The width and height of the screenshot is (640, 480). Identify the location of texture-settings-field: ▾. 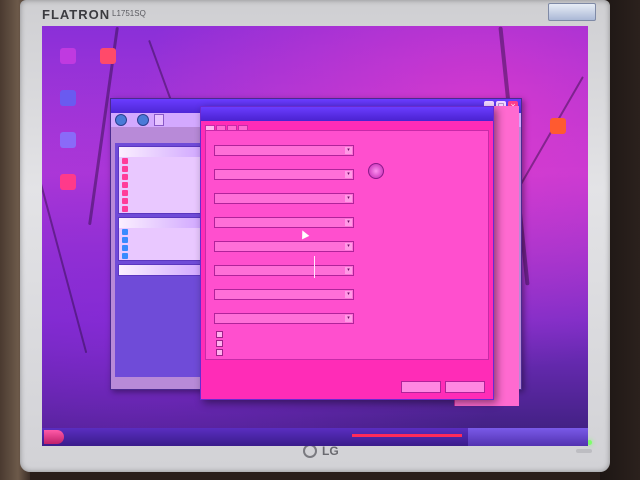
(284, 242).